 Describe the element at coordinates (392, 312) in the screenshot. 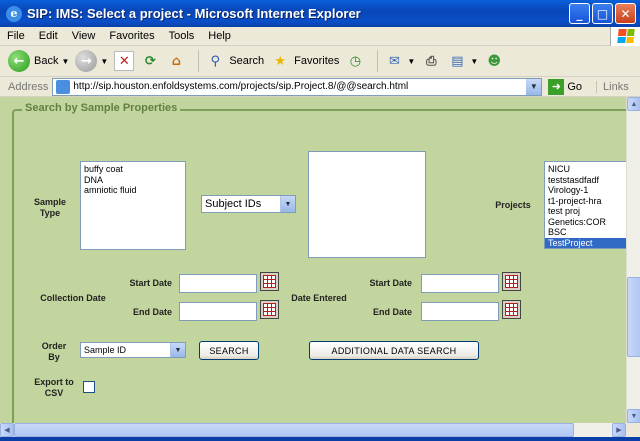

I see `entered-end-date-label: End Date` at that location.